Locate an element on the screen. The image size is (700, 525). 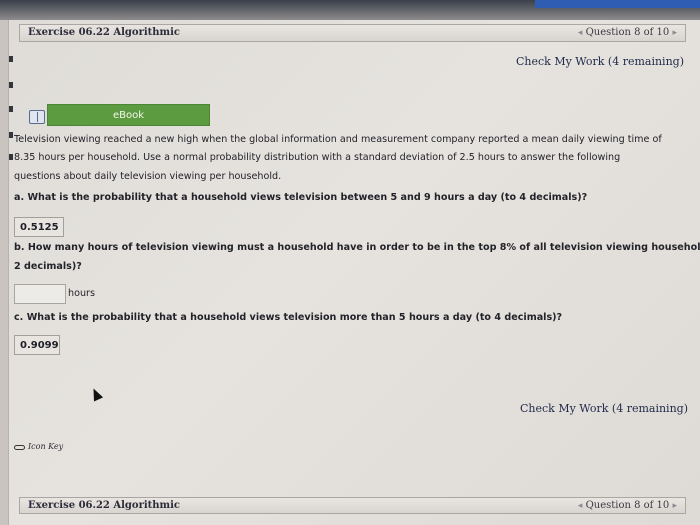
icon-key-link: Icon Key is located at coordinates (38, 446).